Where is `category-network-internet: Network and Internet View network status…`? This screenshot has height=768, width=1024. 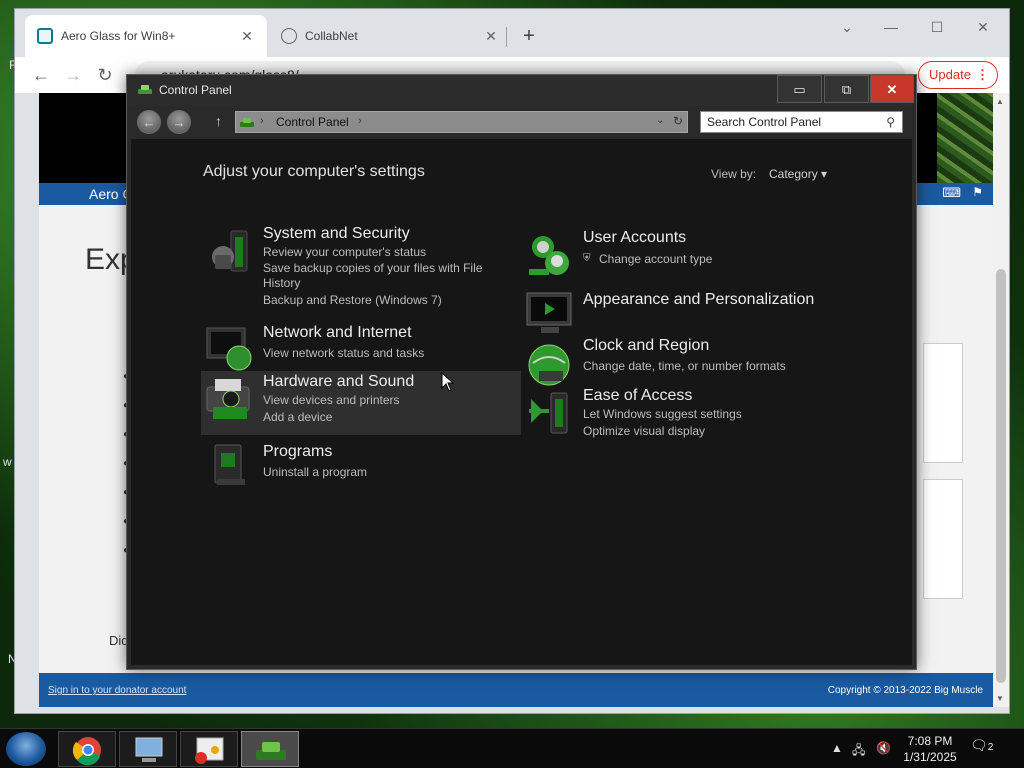 category-network-internet: Network and Internet View network status… is located at coordinates (361, 346).